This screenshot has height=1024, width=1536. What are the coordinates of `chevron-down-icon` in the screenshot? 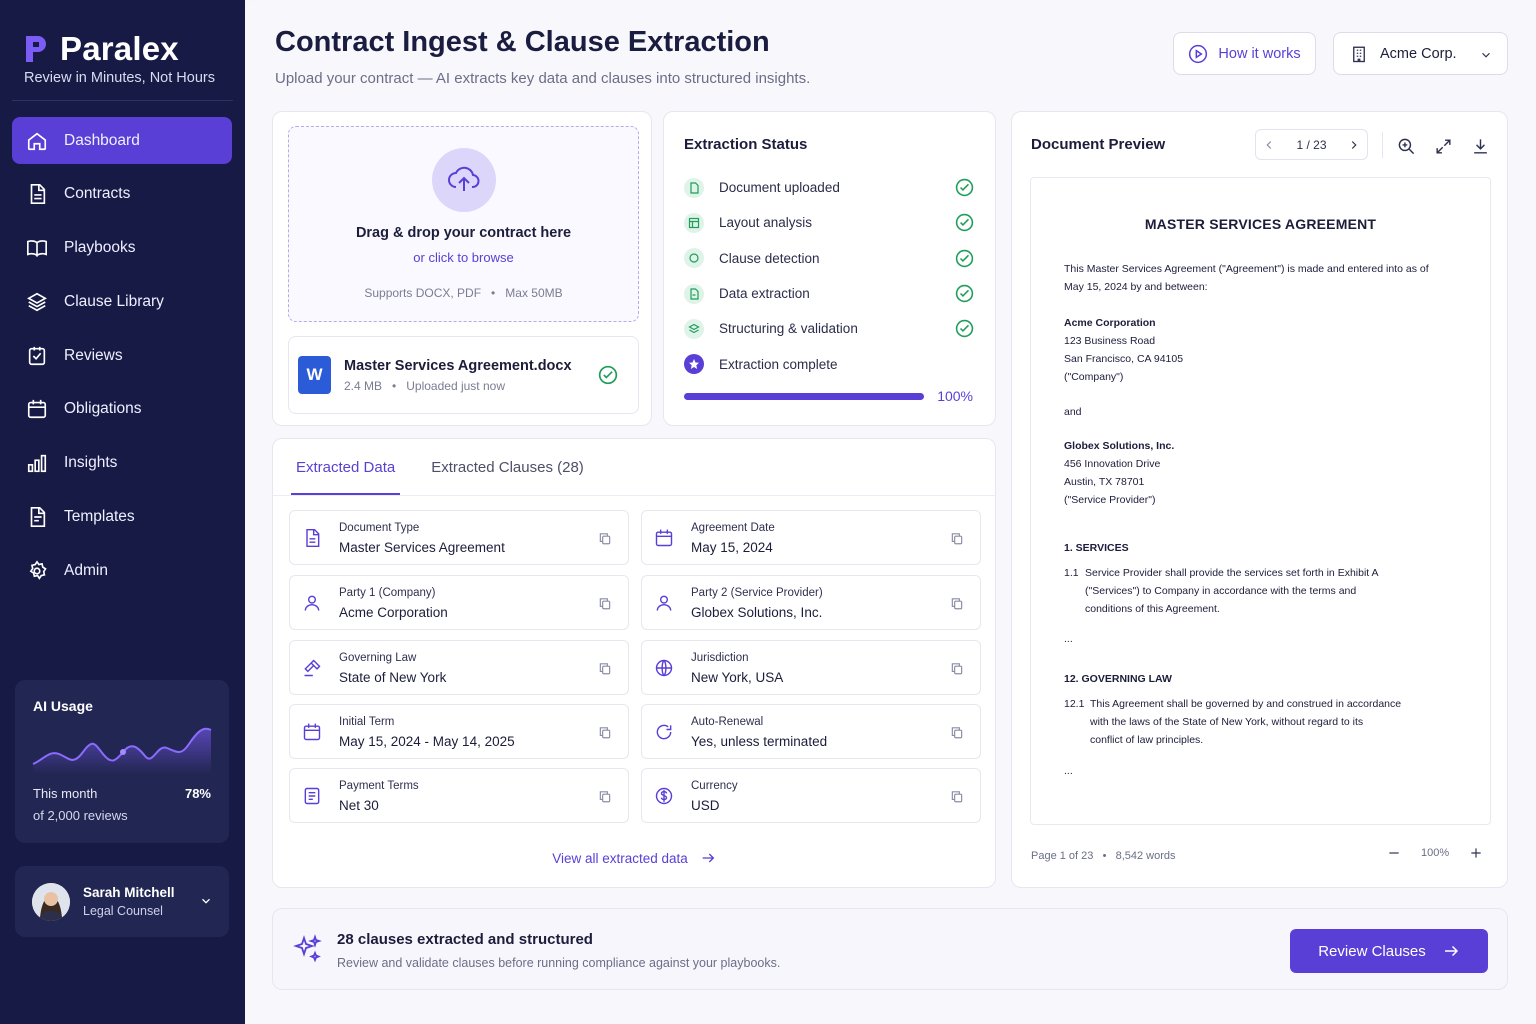 It's located at (206, 901).